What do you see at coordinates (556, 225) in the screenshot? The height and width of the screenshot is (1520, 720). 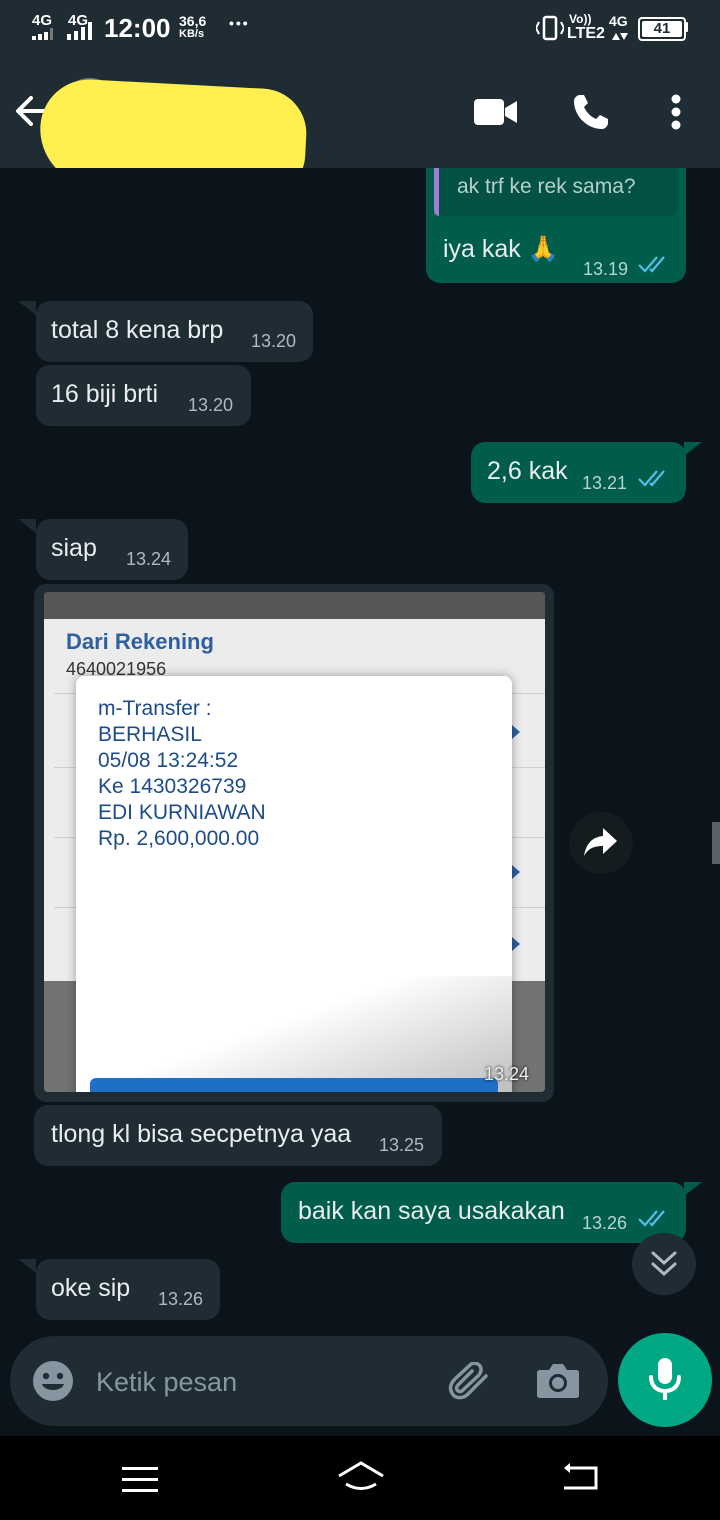 I see `message-bubble-outgoing: ak trf ke rek sama? iya kak 🙏 13.19` at bounding box center [556, 225].